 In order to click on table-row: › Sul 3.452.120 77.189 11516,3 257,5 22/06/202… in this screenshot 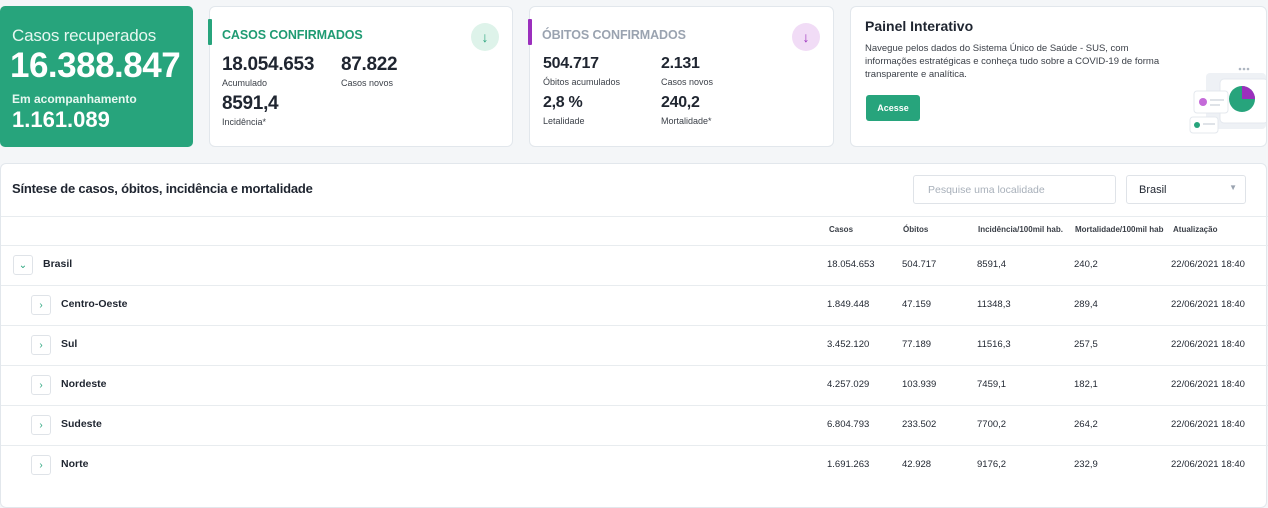, I will do `click(634, 345)`.